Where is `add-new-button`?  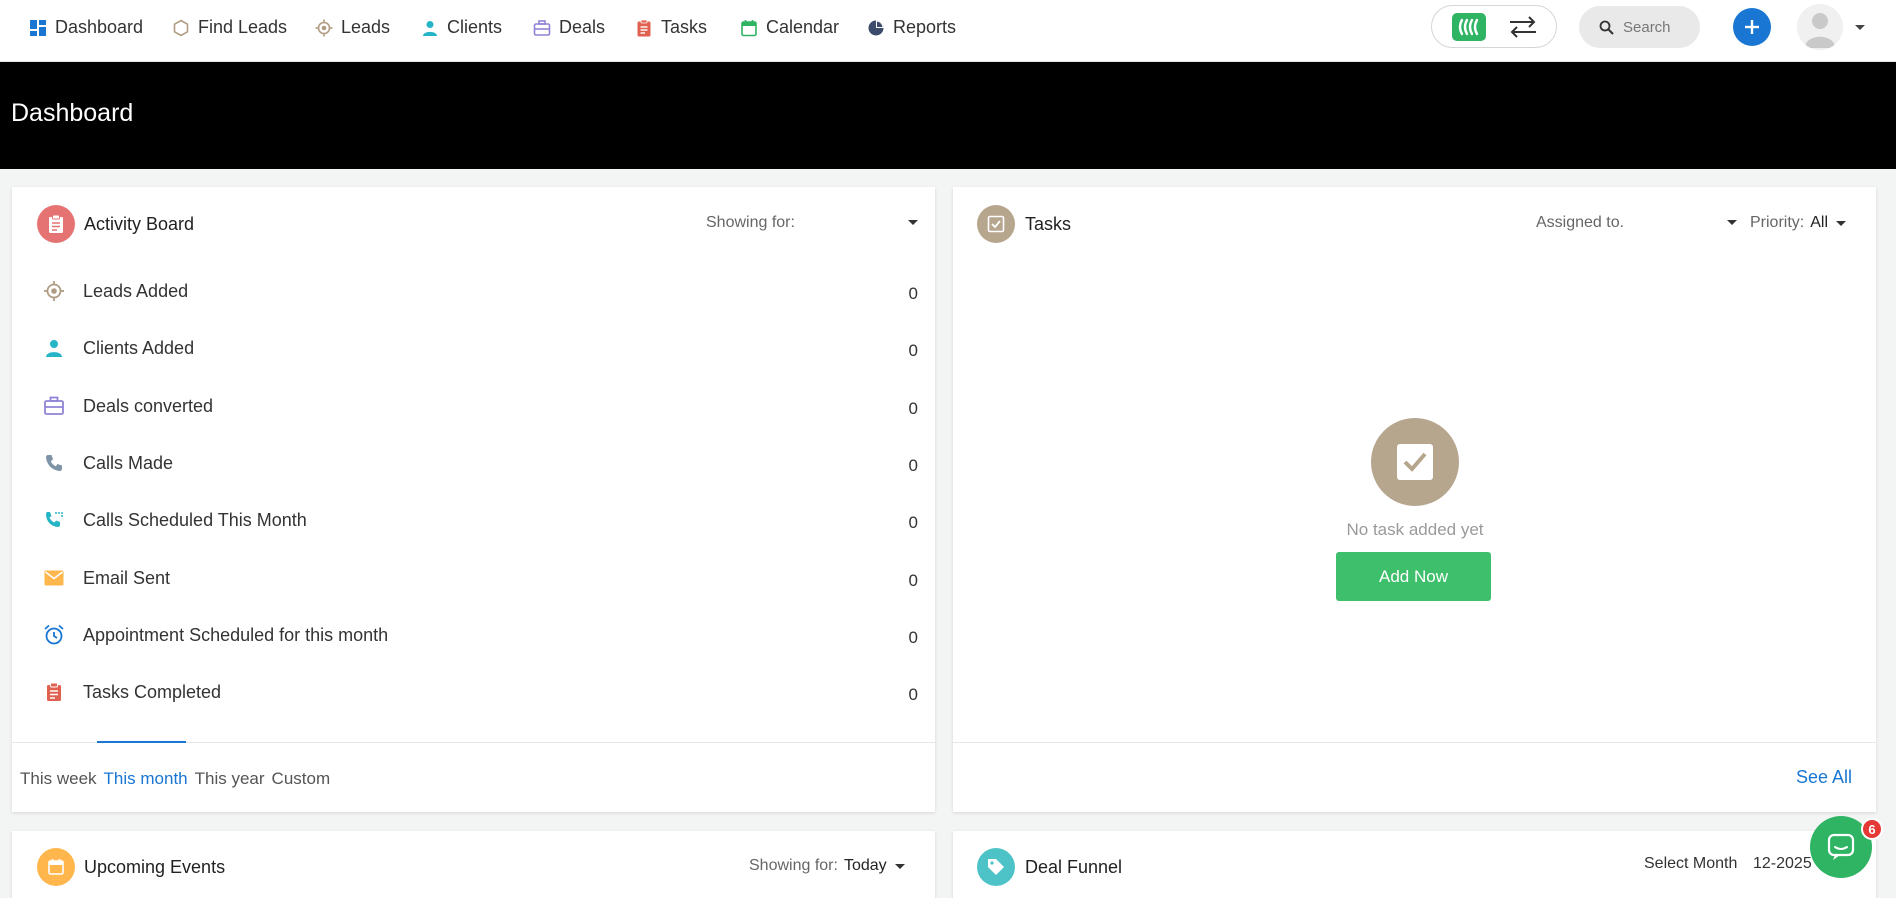
add-new-button is located at coordinates (1752, 27).